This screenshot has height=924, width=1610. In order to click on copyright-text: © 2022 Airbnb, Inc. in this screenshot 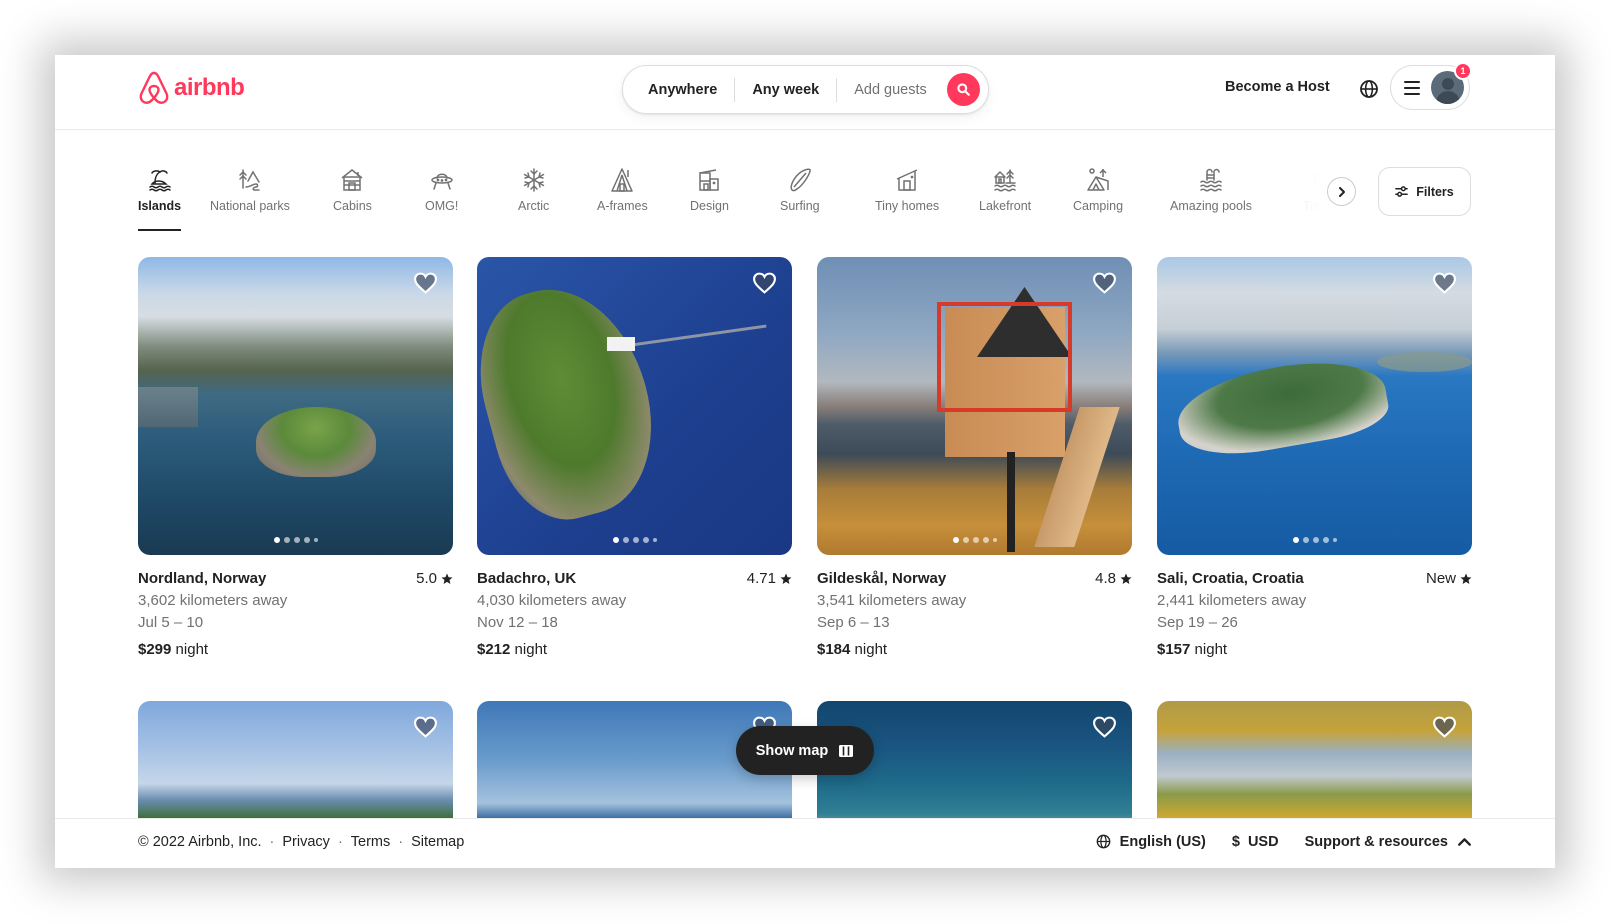, I will do `click(200, 842)`.